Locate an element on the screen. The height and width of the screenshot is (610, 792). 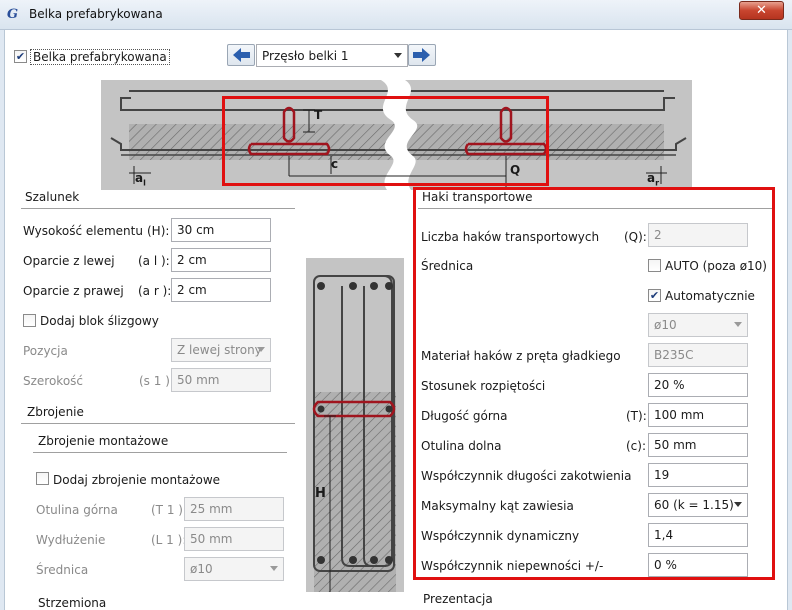
highlight-box-diagram is located at coordinates (385, 141).